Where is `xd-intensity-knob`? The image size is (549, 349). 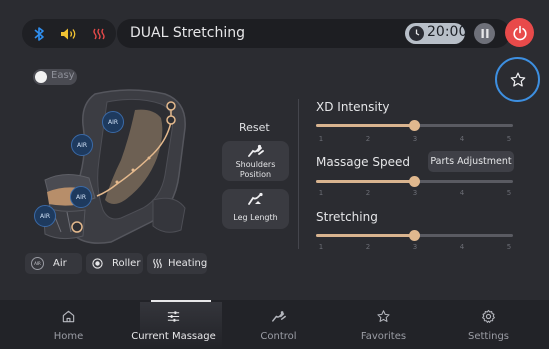
xd-intensity-knob is located at coordinates (414, 125).